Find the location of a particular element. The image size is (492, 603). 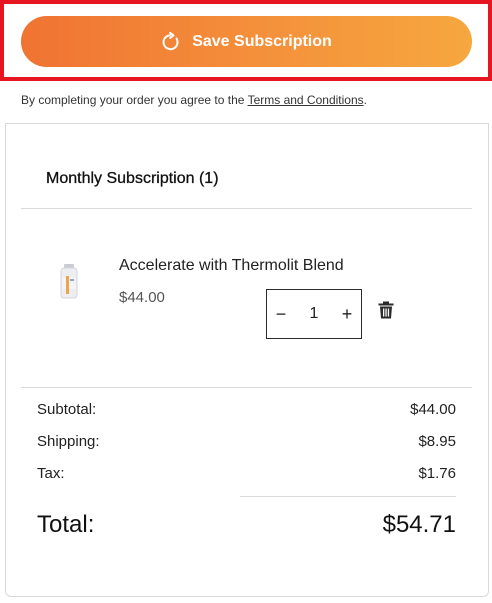

refresh-icon is located at coordinates (171, 41).